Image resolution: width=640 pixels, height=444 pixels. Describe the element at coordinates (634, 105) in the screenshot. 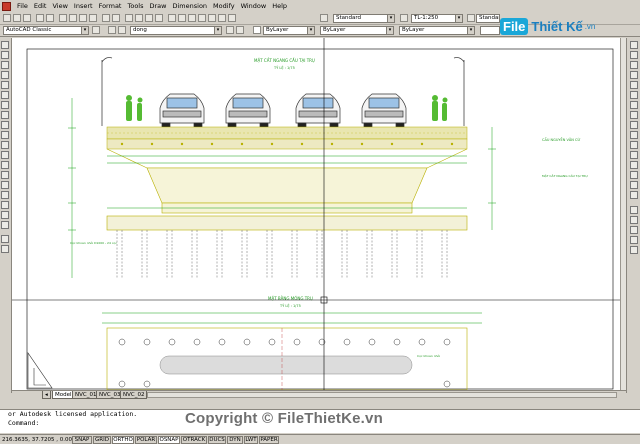

I see `rotate-object-icon` at that location.